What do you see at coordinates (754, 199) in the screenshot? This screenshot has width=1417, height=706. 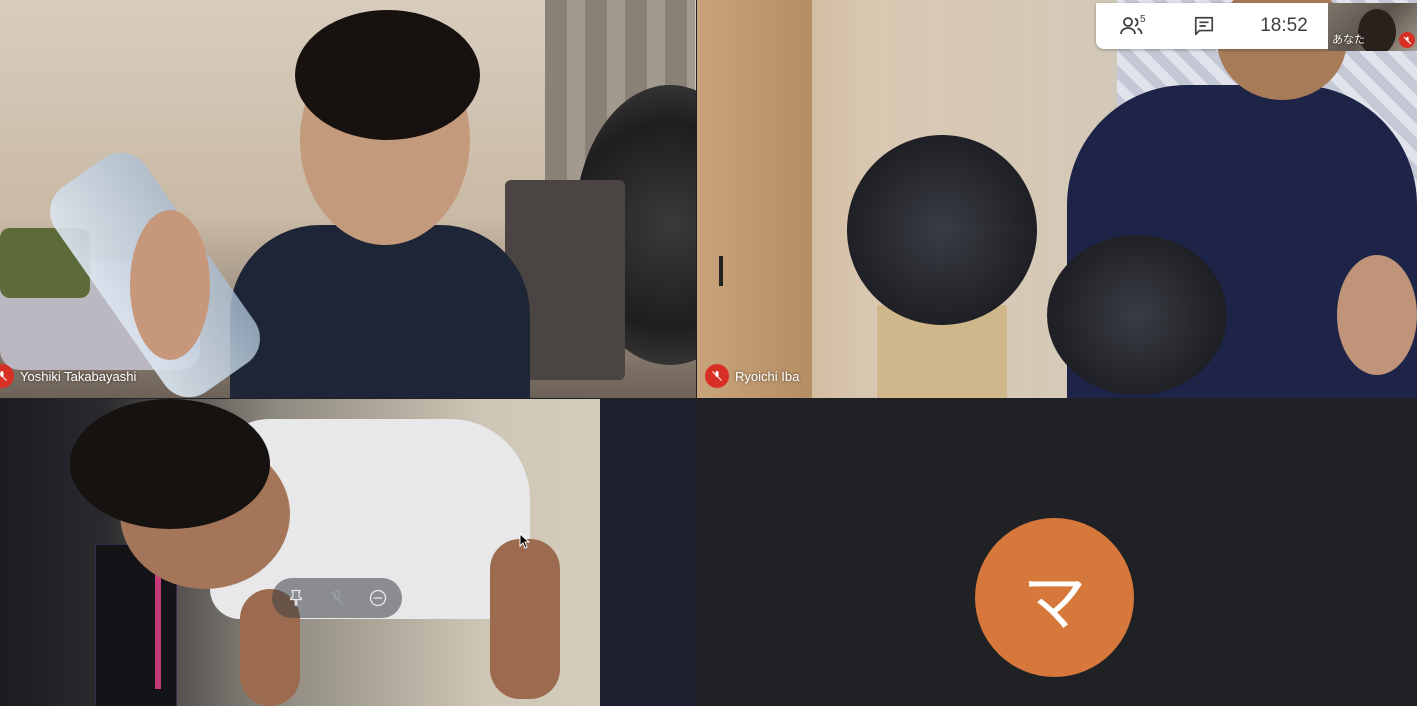 I see `door` at bounding box center [754, 199].